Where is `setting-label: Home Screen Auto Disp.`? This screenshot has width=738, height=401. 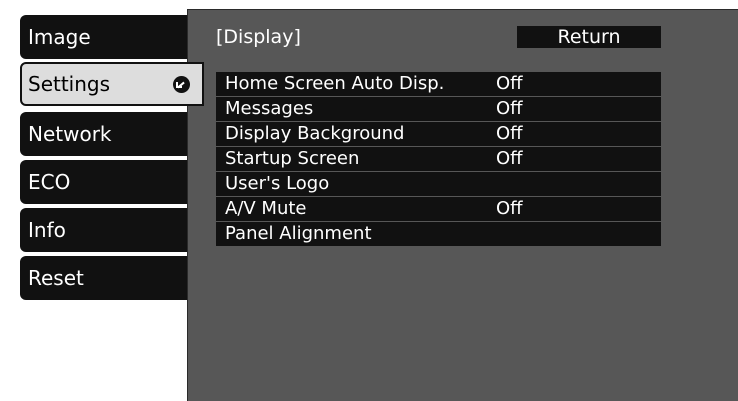
setting-label: Home Screen Auto Disp. is located at coordinates (335, 83).